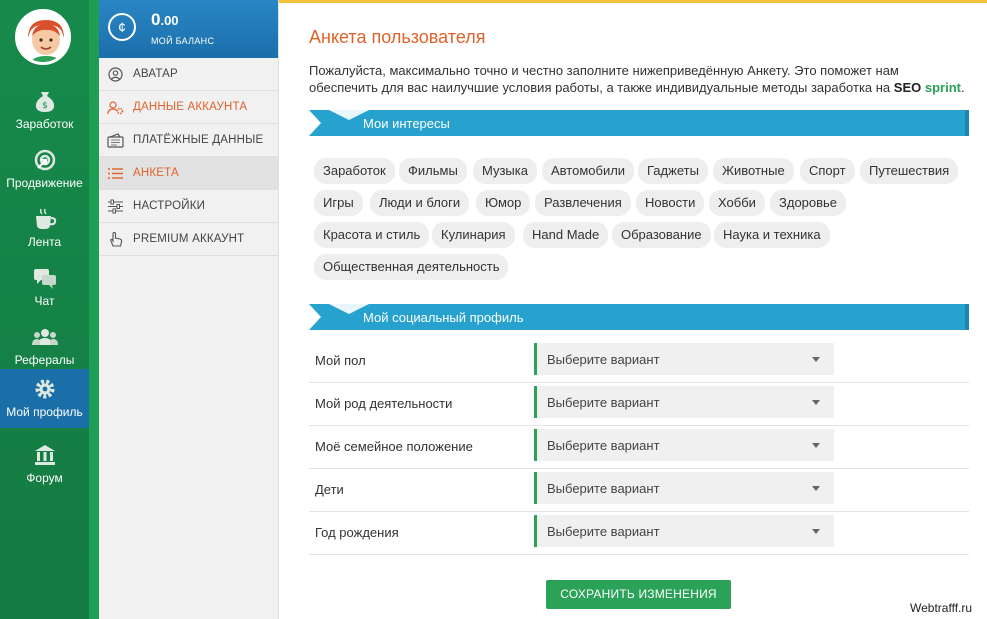  Describe the element at coordinates (639, 123) in the screenshot. I see `interests-header: Мои интересы` at that location.